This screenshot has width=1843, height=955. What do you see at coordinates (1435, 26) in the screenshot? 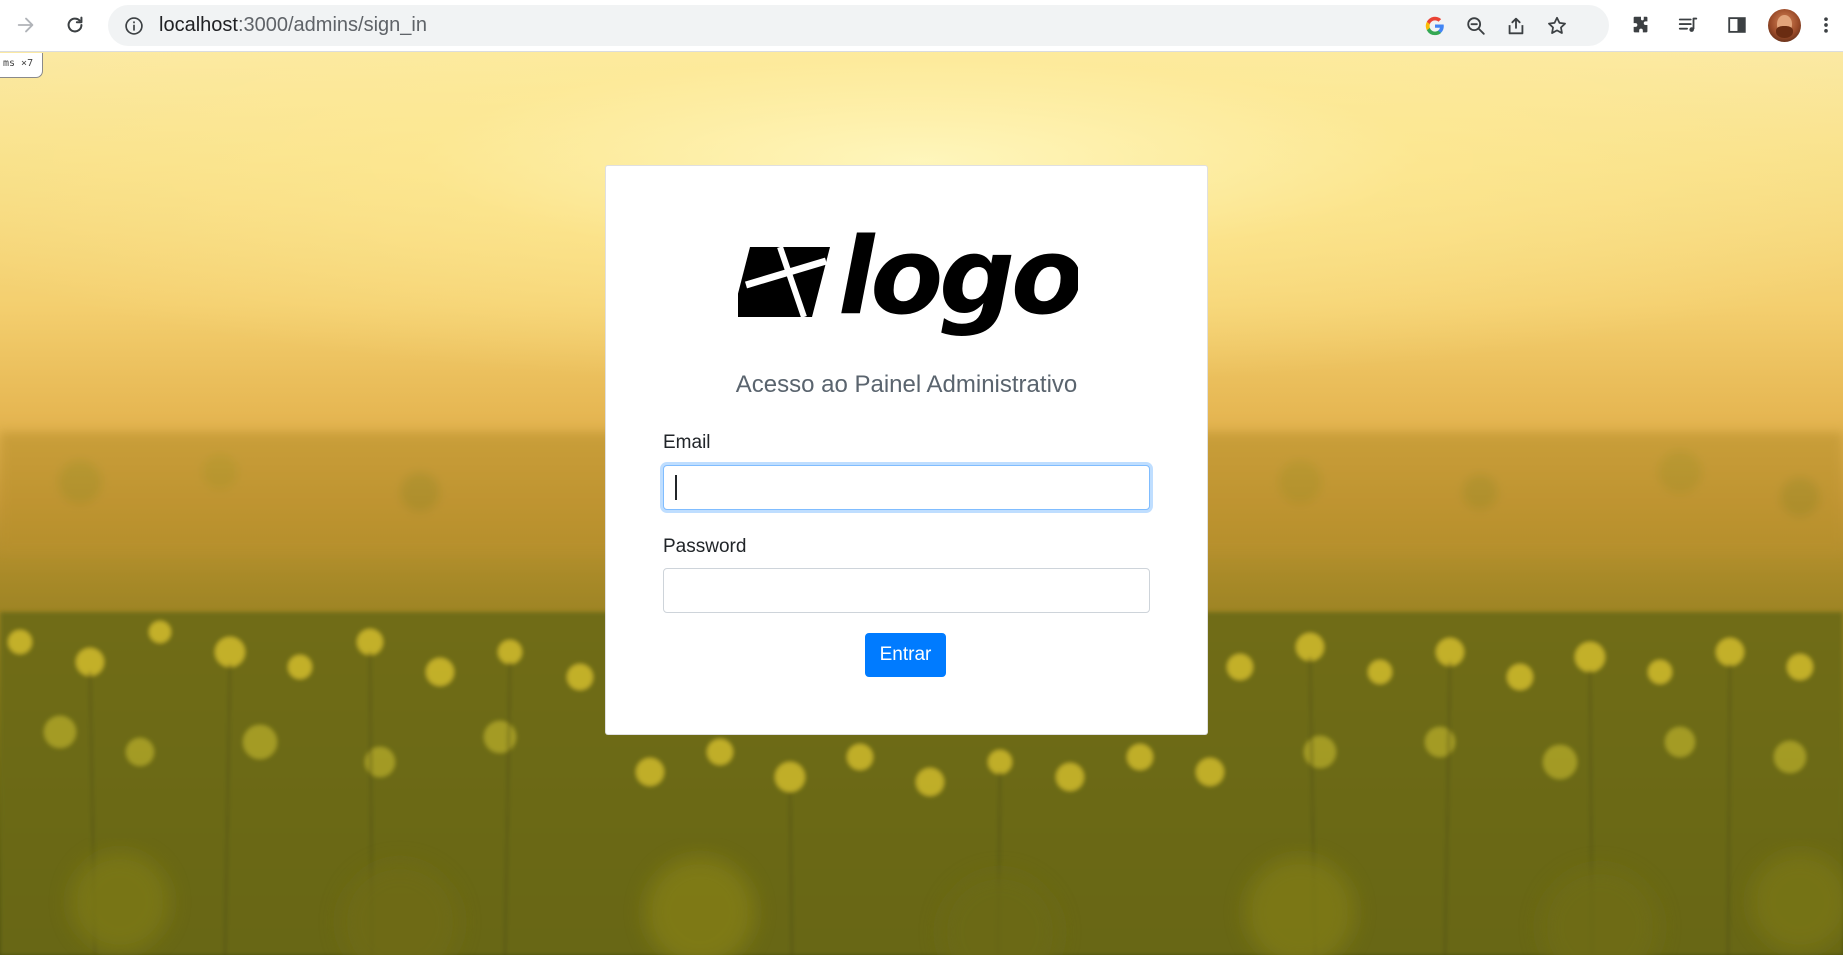
I see `google-icon` at bounding box center [1435, 26].